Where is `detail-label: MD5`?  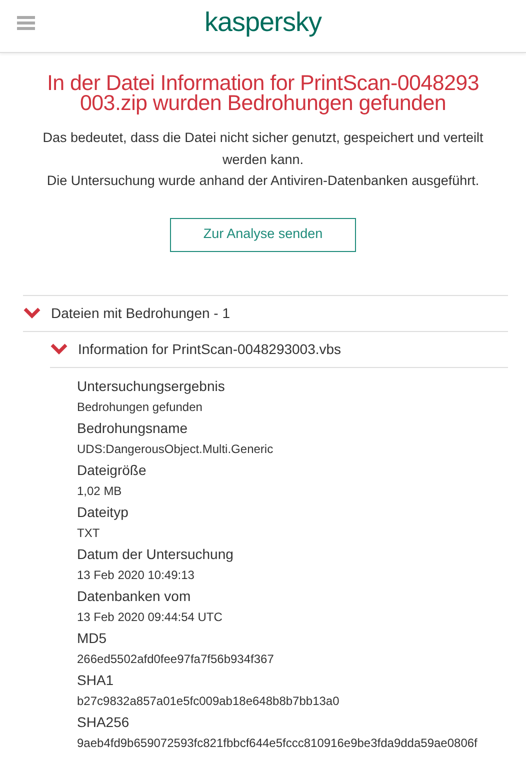 detail-label: MD5 is located at coordinates (92, 638).